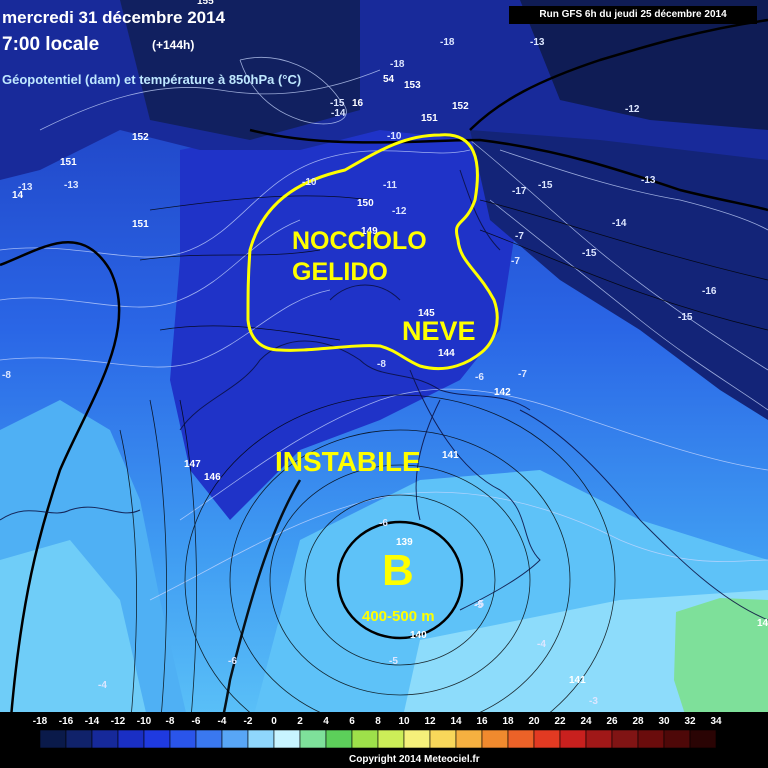  I want to click on legend-label: 20, so click(534, 721).